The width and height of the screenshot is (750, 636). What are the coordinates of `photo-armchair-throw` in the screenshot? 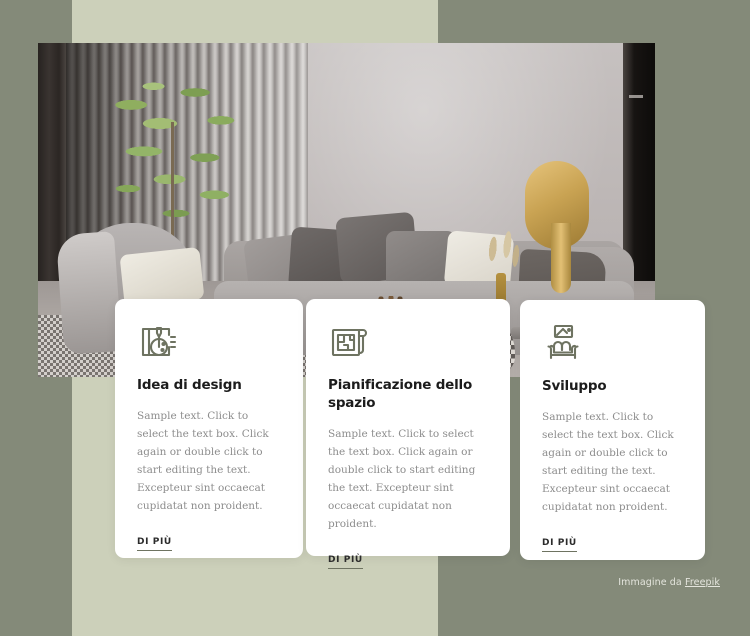 It's located at (89, 293).